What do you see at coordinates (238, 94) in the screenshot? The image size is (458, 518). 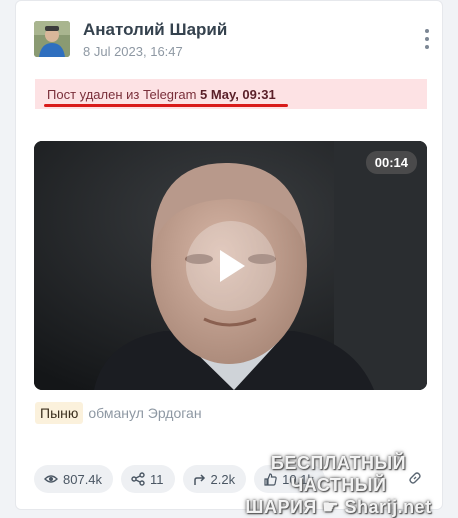 I see `notice-date: 5 May, 09:31` at bounding box center [238, 94].